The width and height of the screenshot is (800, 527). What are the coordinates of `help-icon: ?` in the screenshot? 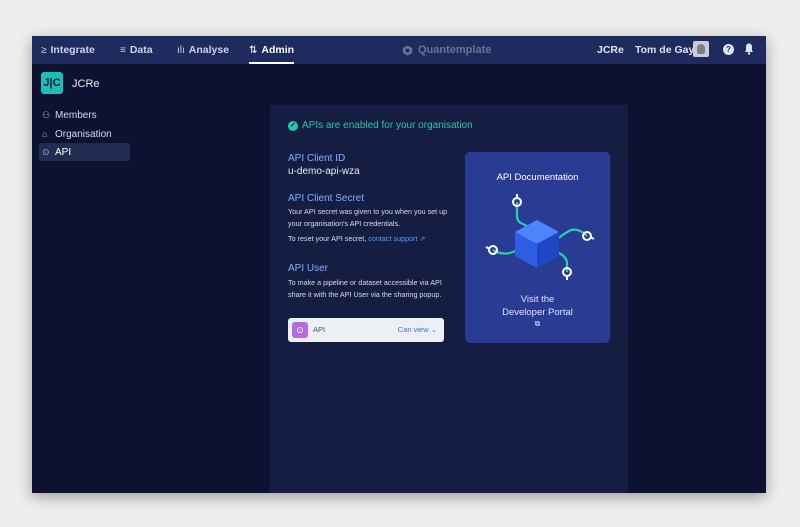 It's located at (728, 49).